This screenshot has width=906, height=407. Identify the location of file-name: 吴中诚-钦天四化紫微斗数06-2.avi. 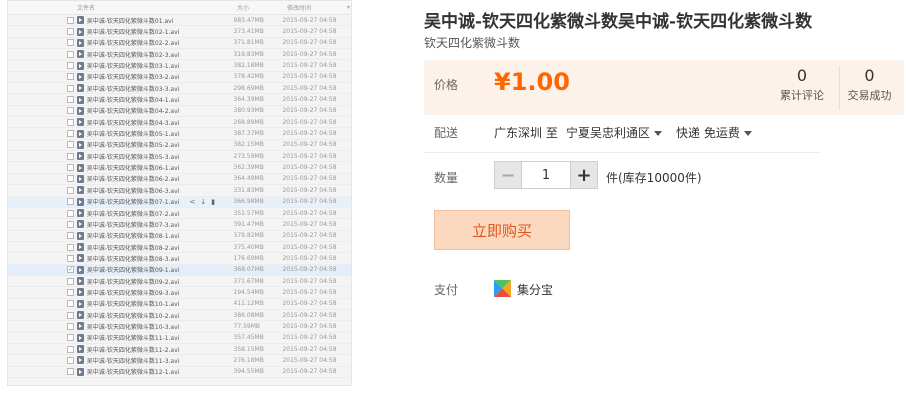
(160, 178).